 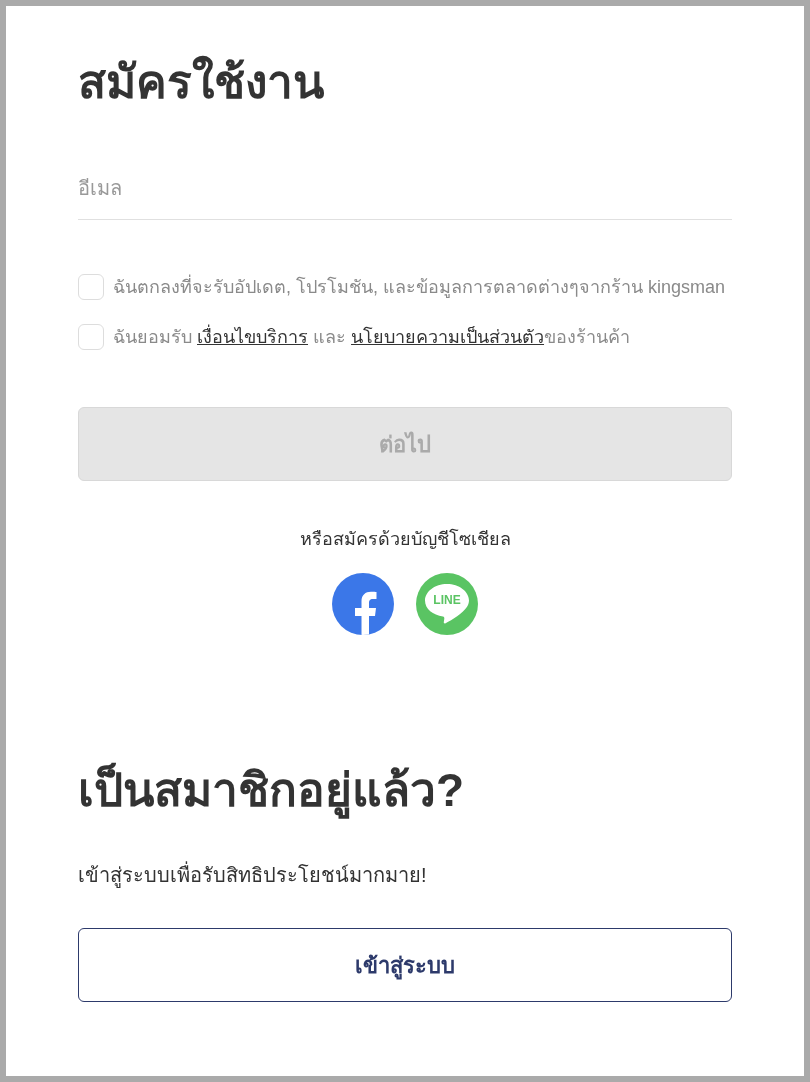 I want to click on login-subtitle: เข้าสู่ระบบเพื่อรับสิทธิประโยชน์มากมาย!, so click(x=252, y=875).